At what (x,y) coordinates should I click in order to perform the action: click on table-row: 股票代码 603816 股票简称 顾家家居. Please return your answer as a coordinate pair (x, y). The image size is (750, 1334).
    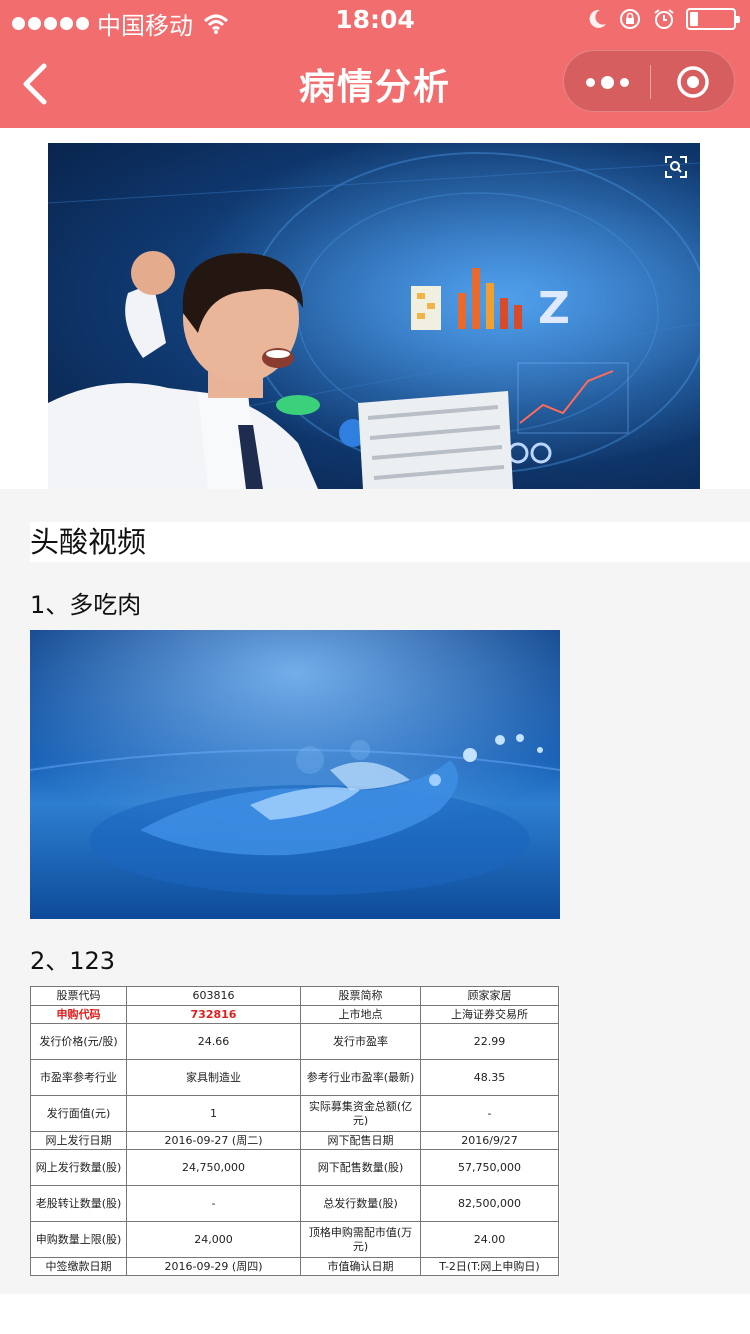
    Looking at the image, I should click on (294, 996).